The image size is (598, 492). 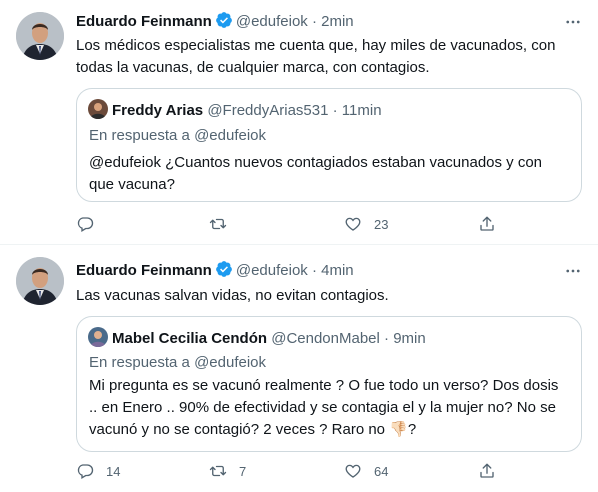 What do you see at coordinates (158, 110) in the screenshot?
I see `quoted-author-name: Freddy Arias` at bounding box center [158, 110].